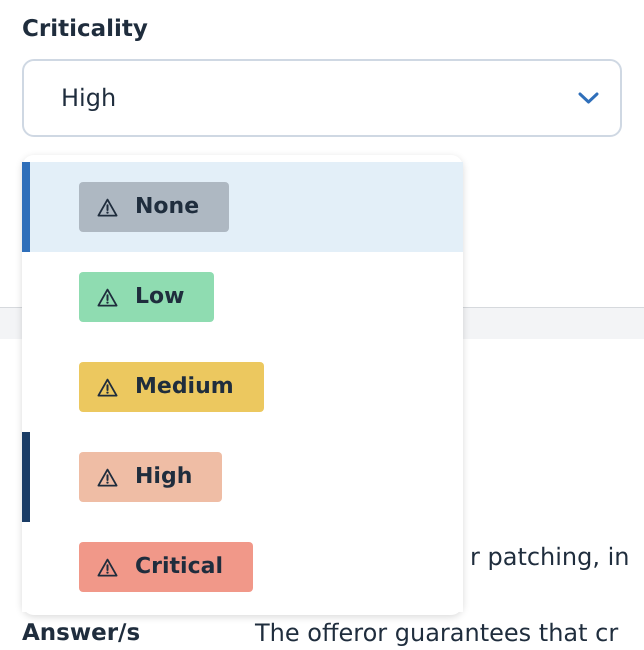  Describe the element at coordinates (242, 207) in the screenshot. I see `menu-option: None` at that location.